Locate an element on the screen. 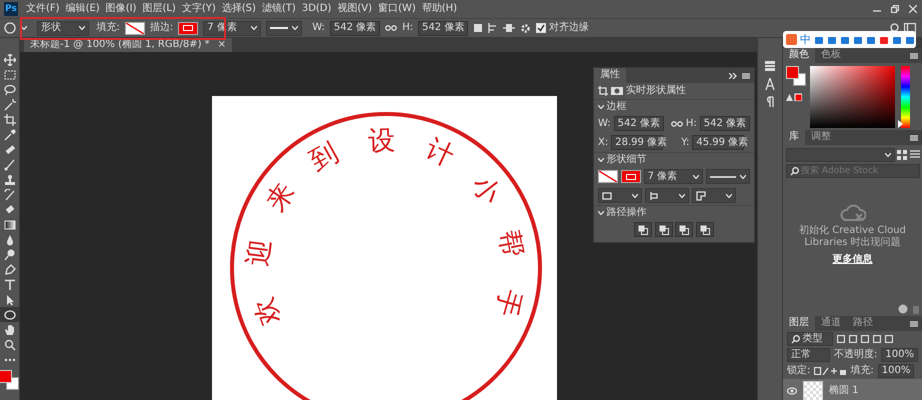 Image resolution: width=922 pixels, height=400 pixels. panel-tab: 颜色 is located at coordinates (799, 55).